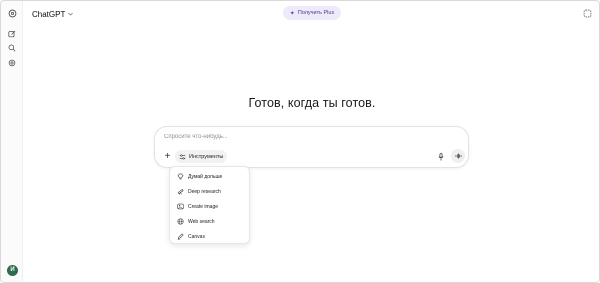 The image size is (600, 283). What do you see at coordinates (167, 156) in the screenshot?
I see `plus-icon: +` at bounding box center [167, 156].